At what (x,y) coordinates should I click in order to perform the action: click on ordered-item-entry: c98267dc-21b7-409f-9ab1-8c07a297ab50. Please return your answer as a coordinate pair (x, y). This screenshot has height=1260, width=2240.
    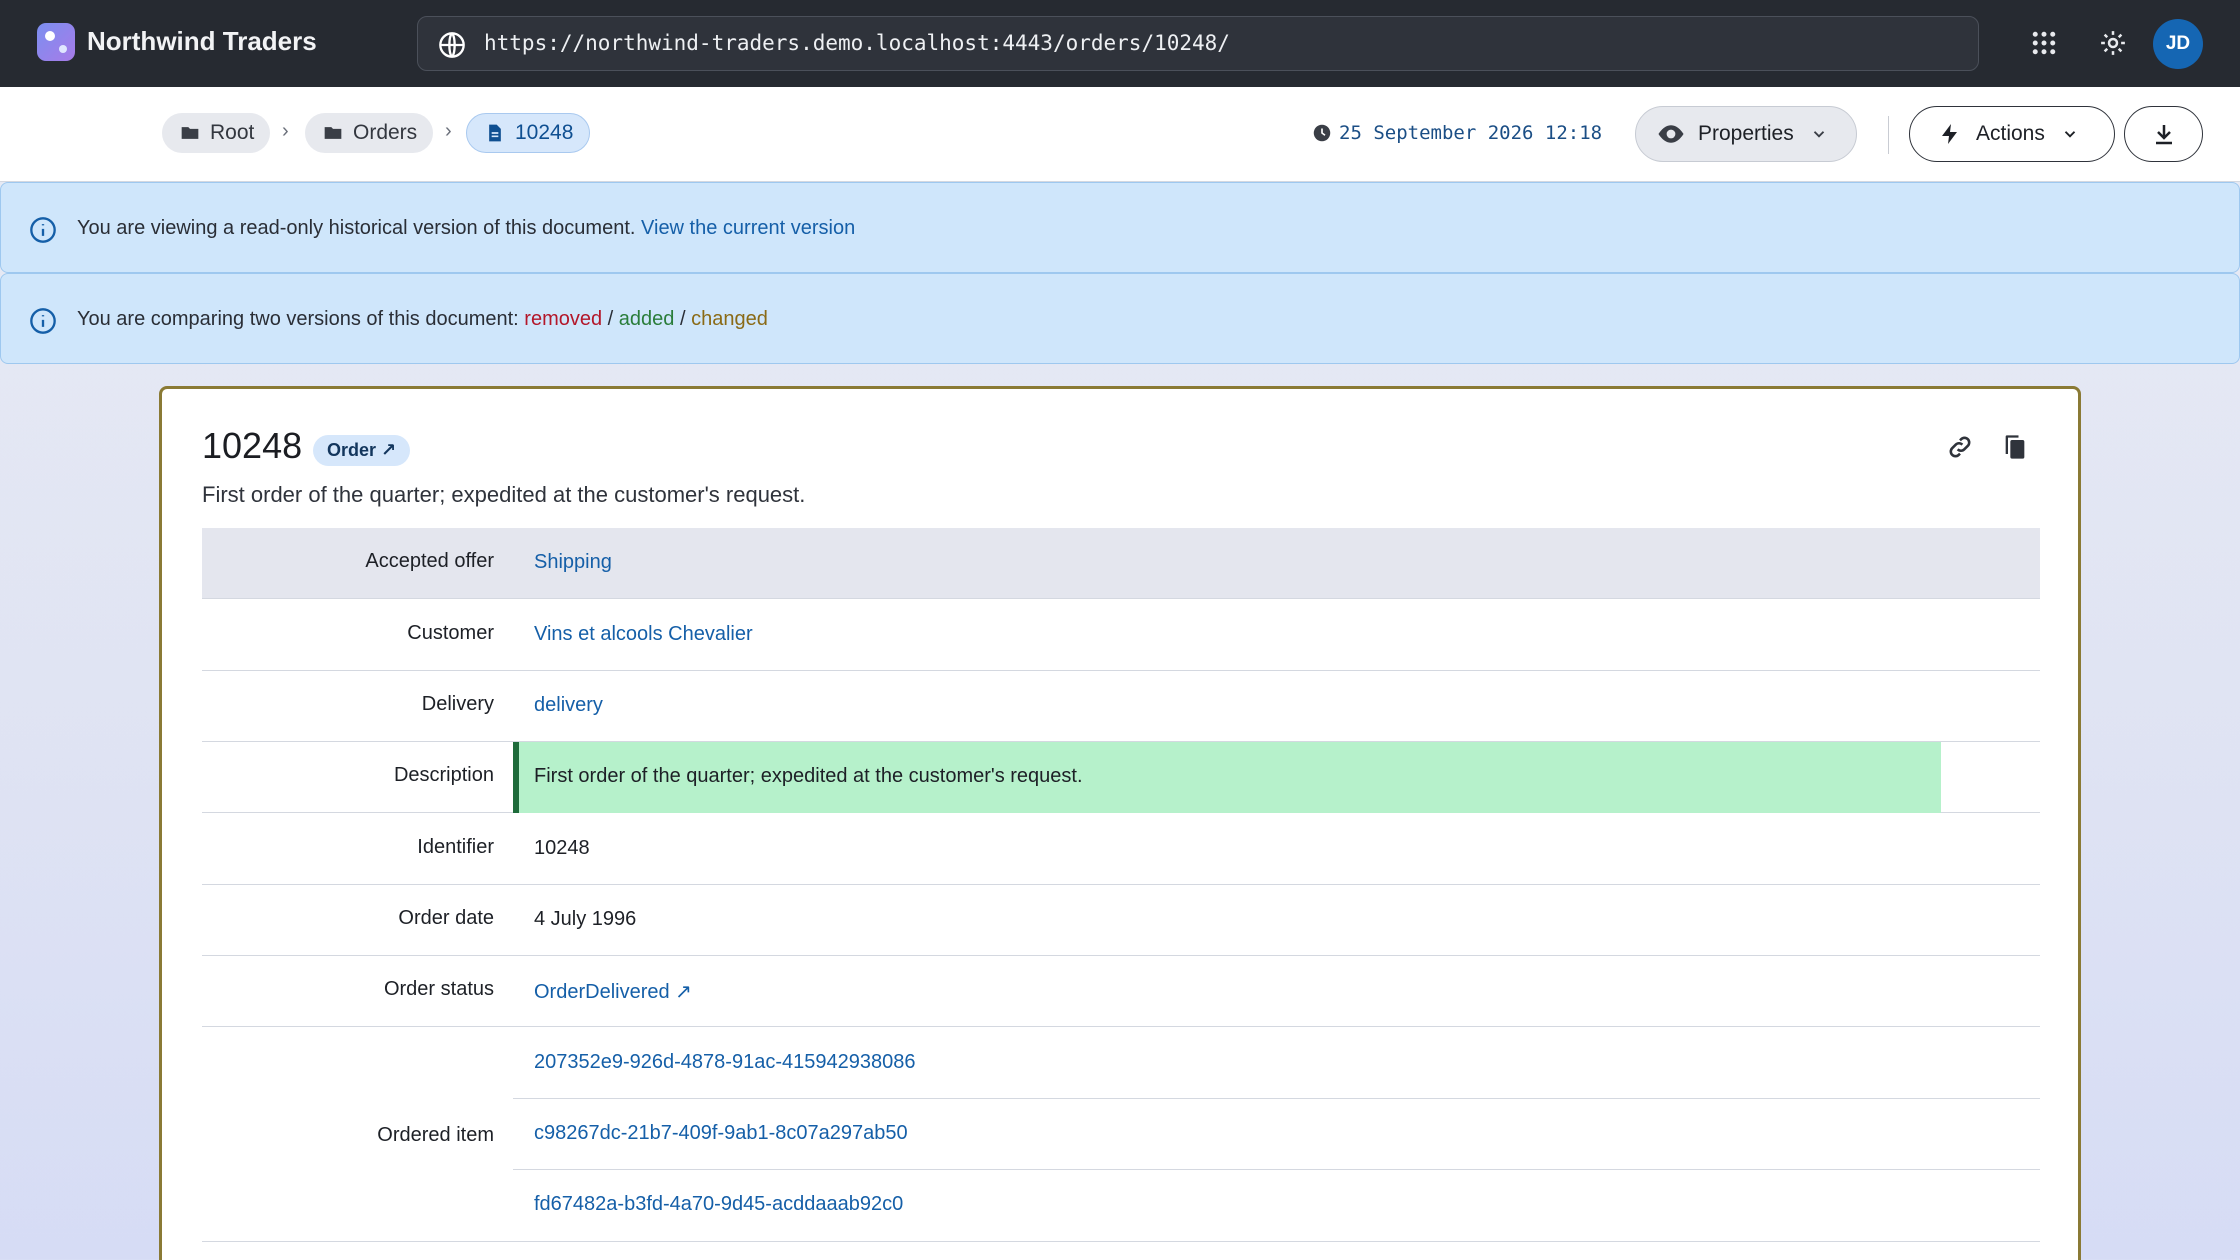
    Looking at the image, I should click on (1276, 1134).